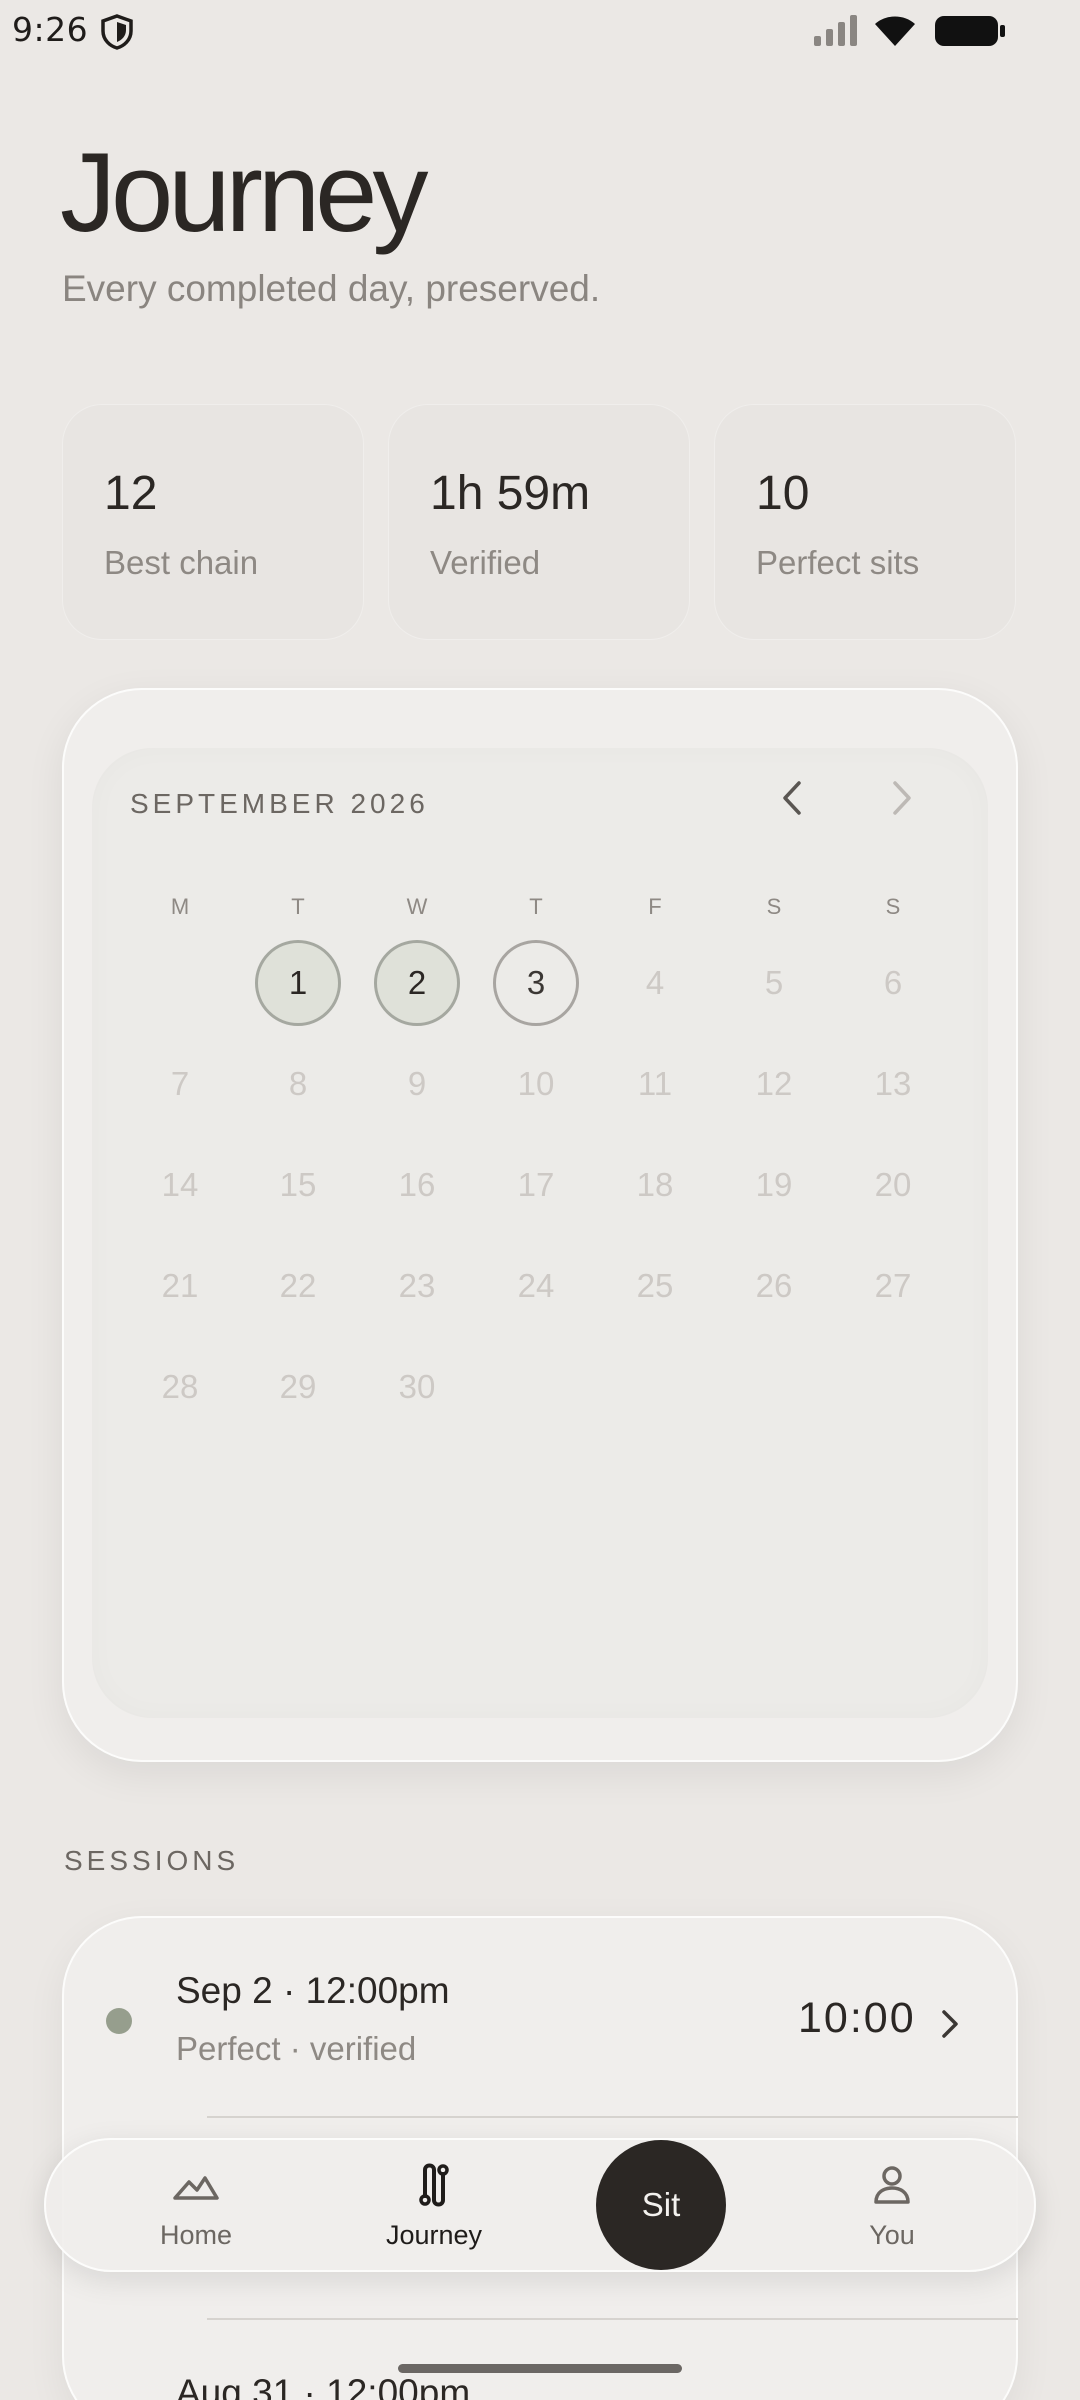  Describe the element at coordinates (970, 31) in the screenshot. I see `battery-icon` at that location.